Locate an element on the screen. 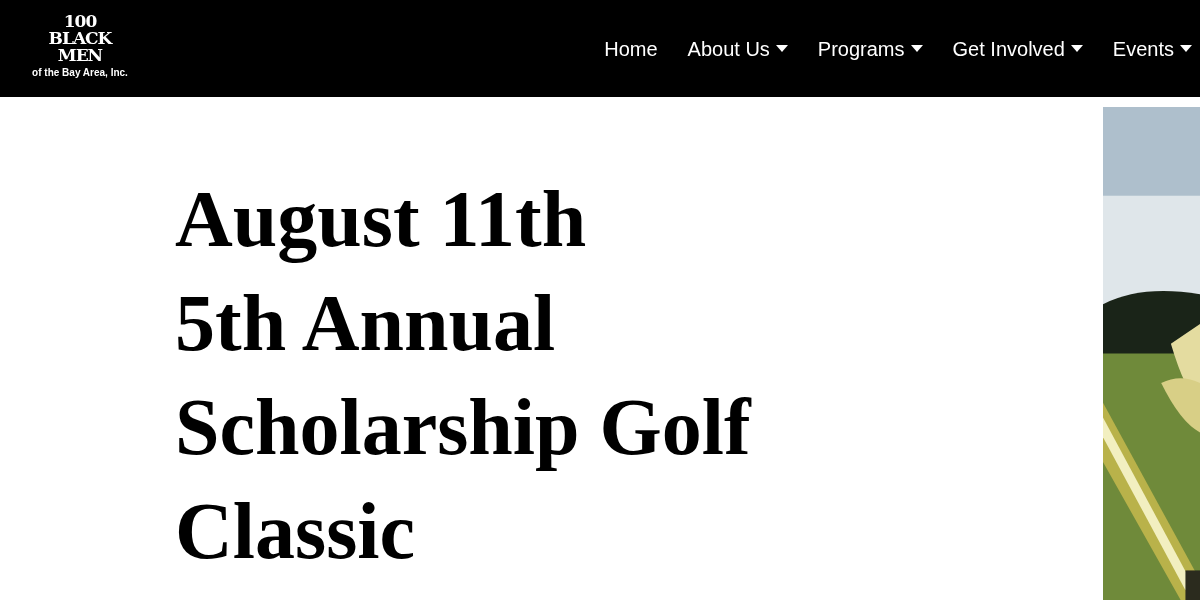  nav-link: Events is located at coordinates (1152, 48).